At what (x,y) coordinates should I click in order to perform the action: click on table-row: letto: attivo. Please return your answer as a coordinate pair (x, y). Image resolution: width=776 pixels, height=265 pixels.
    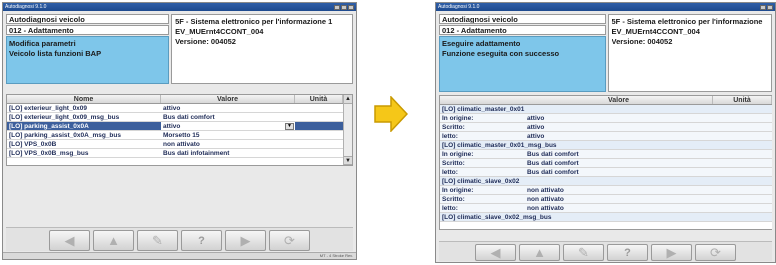
    Looking at the image, I should click on (606, 136).